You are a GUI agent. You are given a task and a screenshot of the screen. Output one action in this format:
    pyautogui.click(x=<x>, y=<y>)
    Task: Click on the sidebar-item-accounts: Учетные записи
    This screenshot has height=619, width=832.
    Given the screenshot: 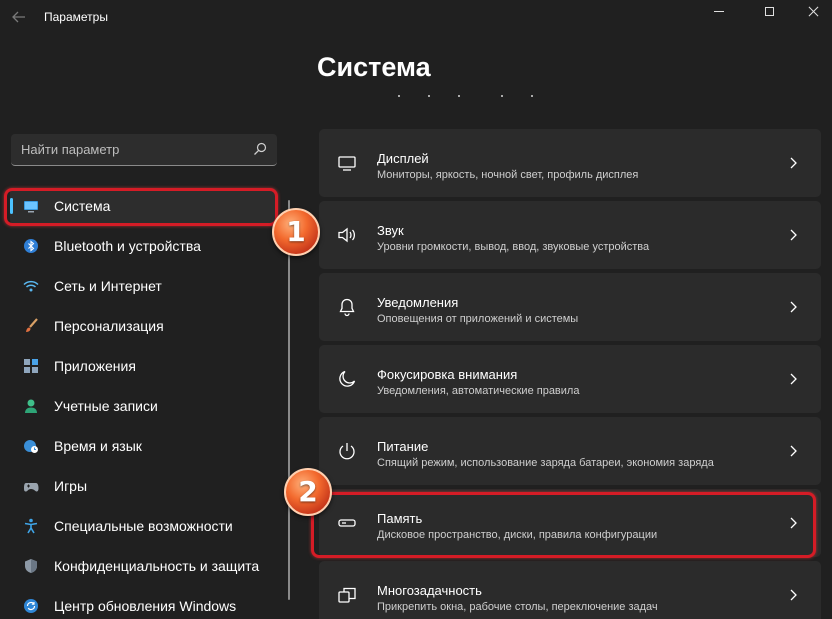 What is the action you would take?
    pyautogui.click(x=143, y=406)
    